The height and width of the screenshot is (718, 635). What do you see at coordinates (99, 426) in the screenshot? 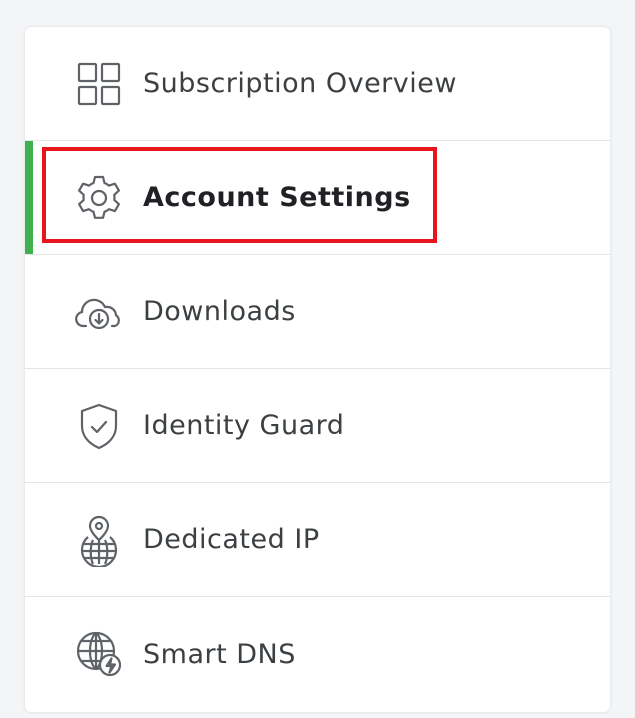
I see `shield-check-icon` at bounding box center [99, 426].